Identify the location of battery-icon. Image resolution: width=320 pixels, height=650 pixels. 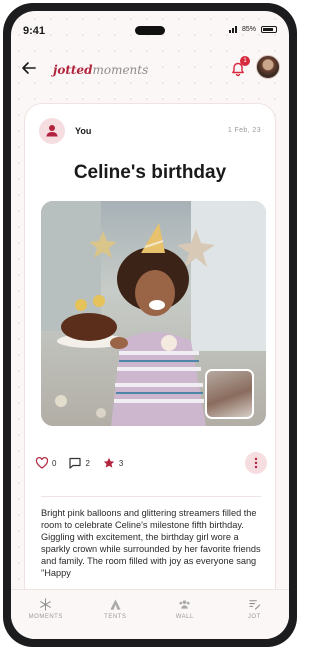
(269, 29).